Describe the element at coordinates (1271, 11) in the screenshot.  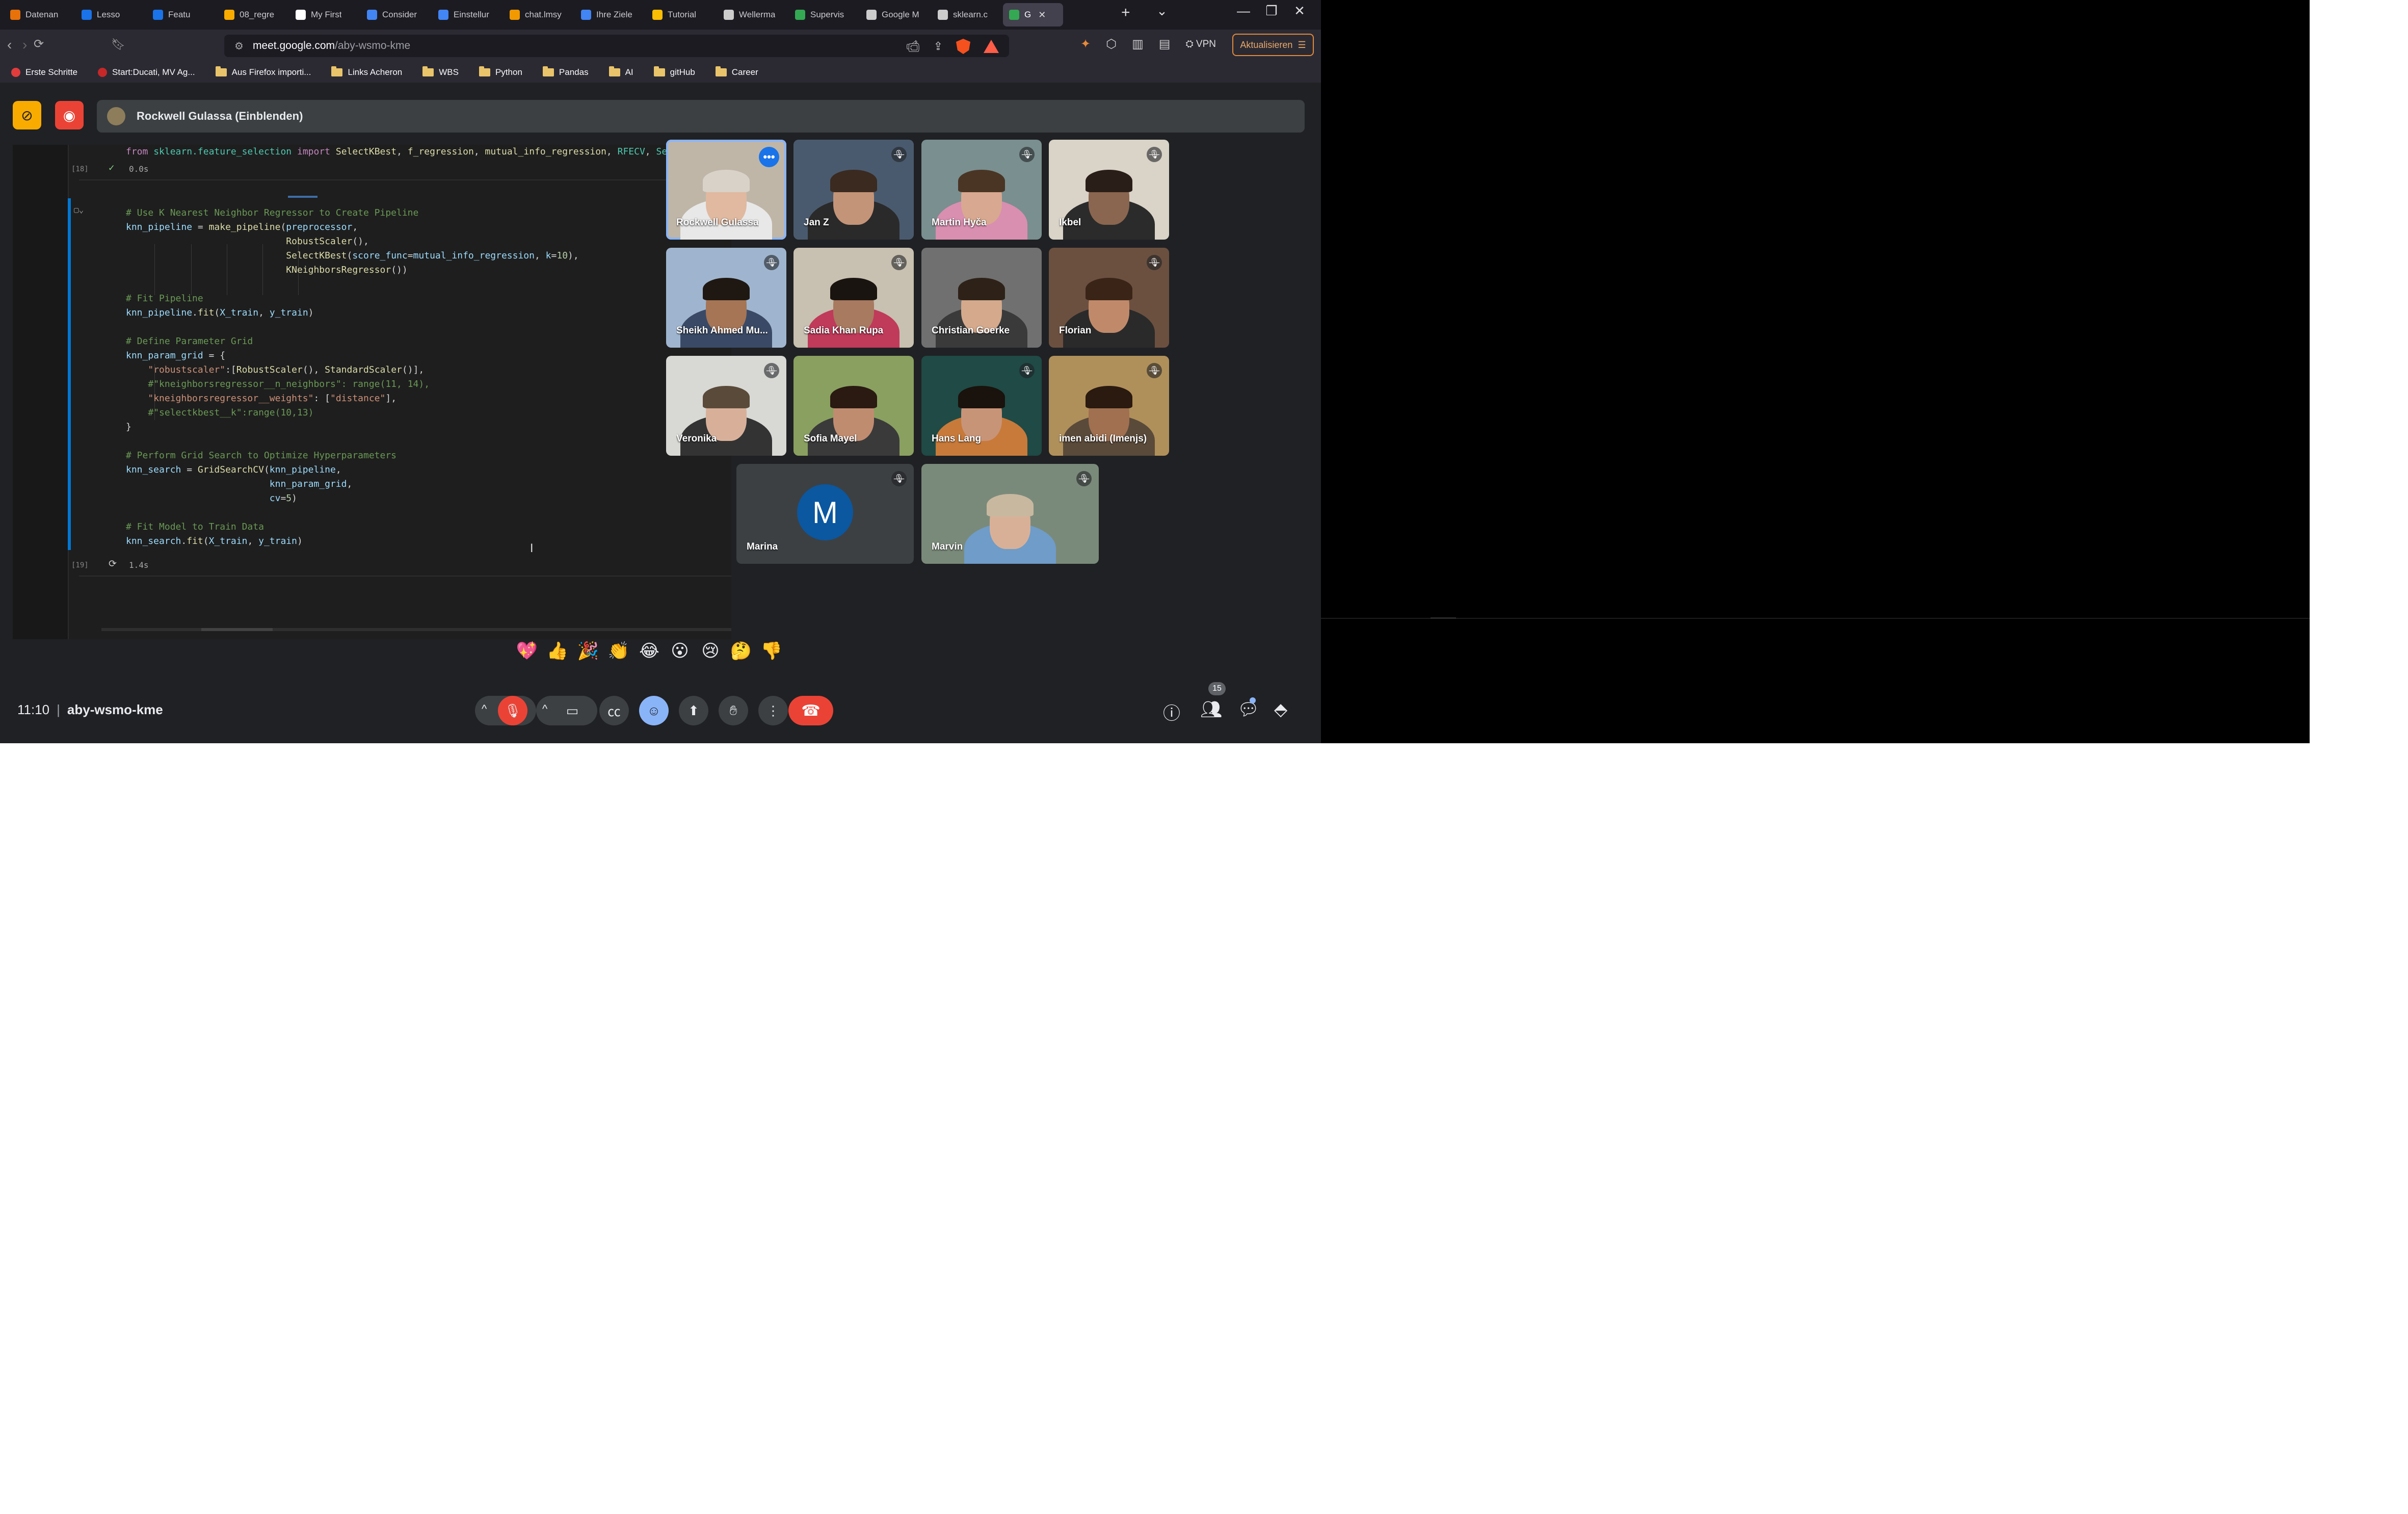
I see `restore-button: ❐` at that location.